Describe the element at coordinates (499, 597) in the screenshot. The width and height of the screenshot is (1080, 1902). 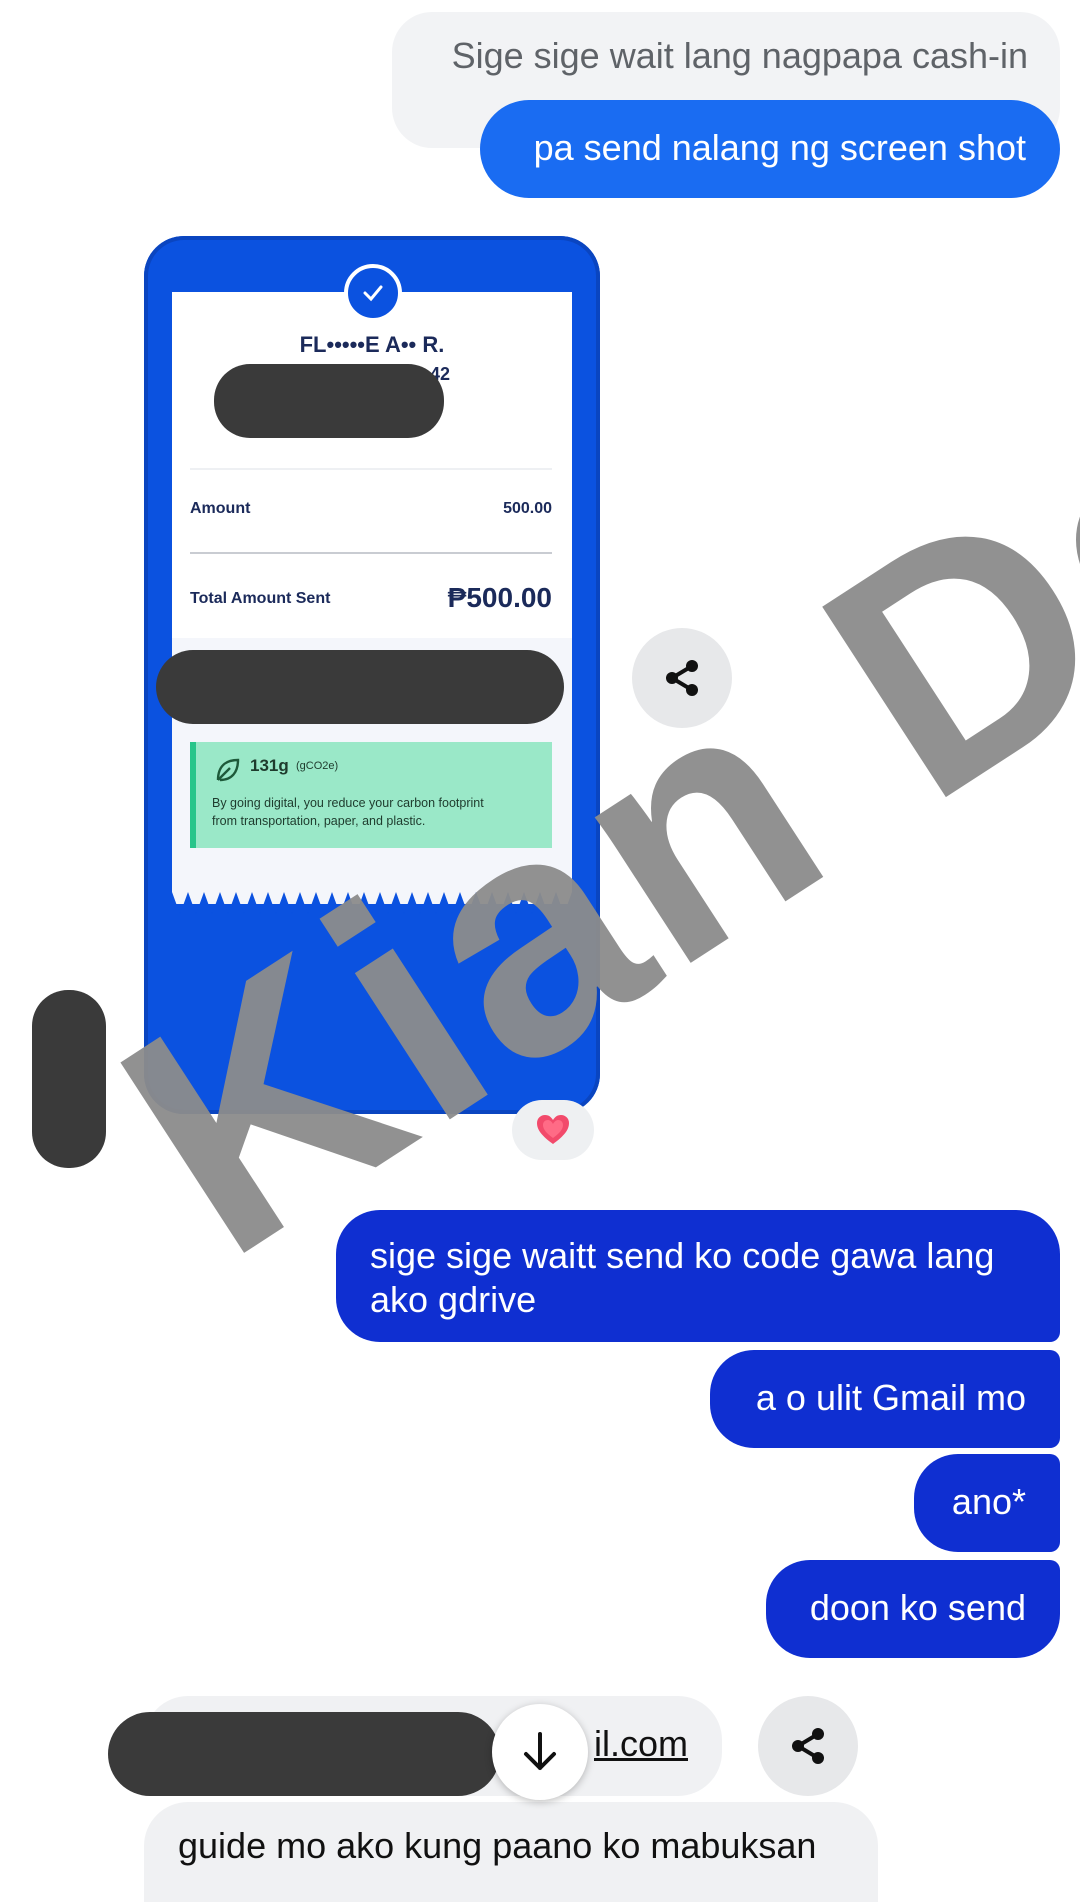
I see `total-value: ₱500.00` at that location.